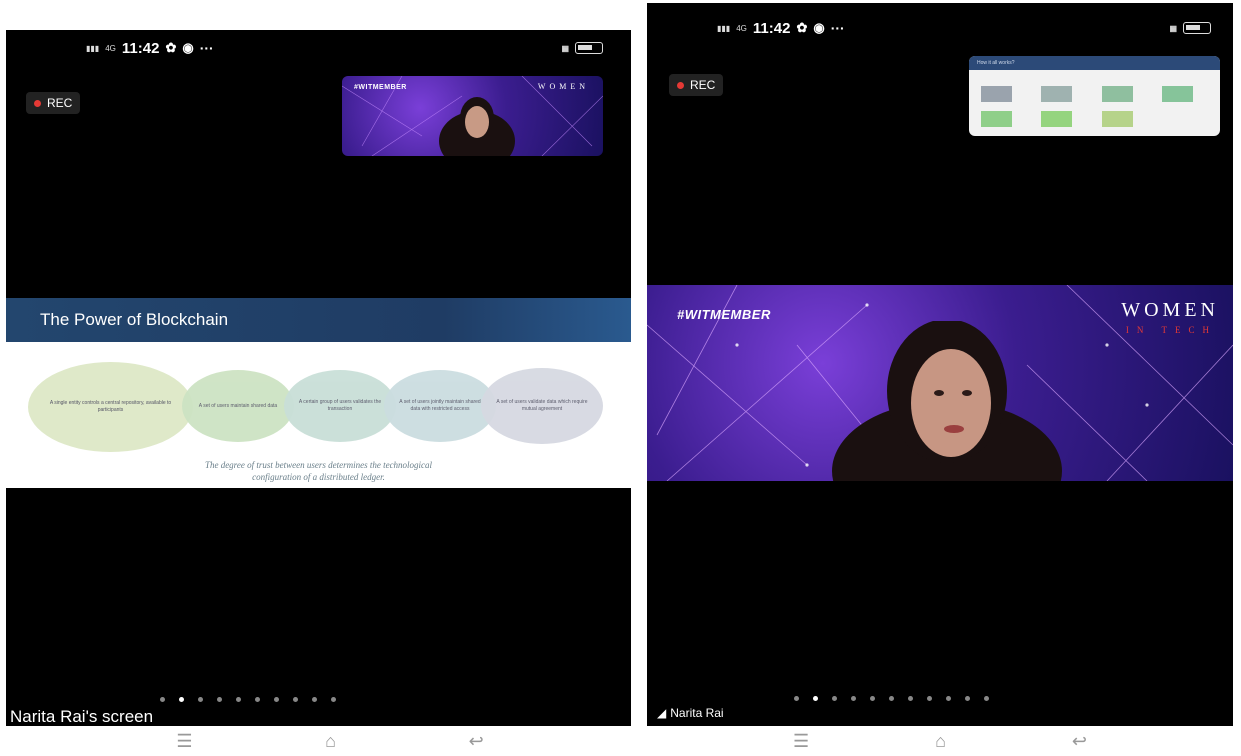  I want to click on participant-label: ◢ Narita Rai, so click(690, 713).